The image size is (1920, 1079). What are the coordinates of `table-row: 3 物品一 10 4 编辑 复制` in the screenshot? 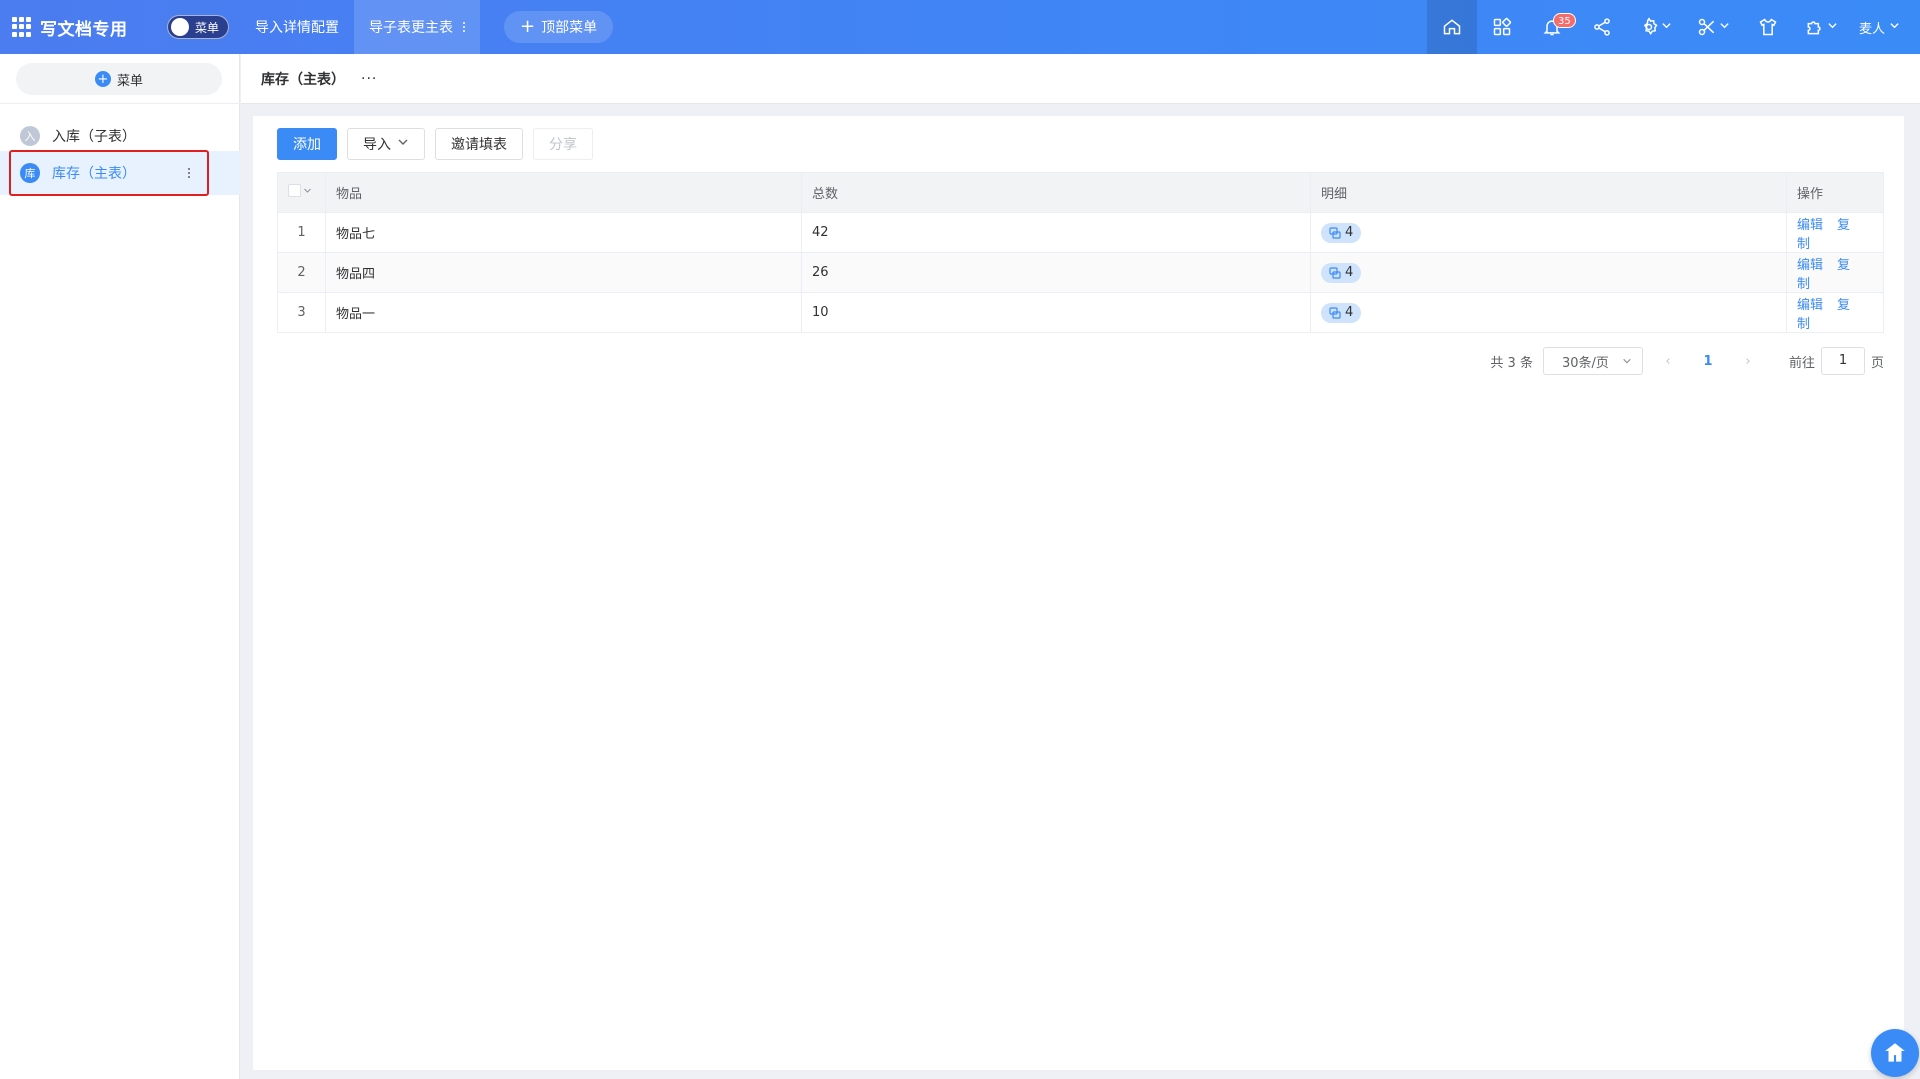 It's located at (1080, 312).